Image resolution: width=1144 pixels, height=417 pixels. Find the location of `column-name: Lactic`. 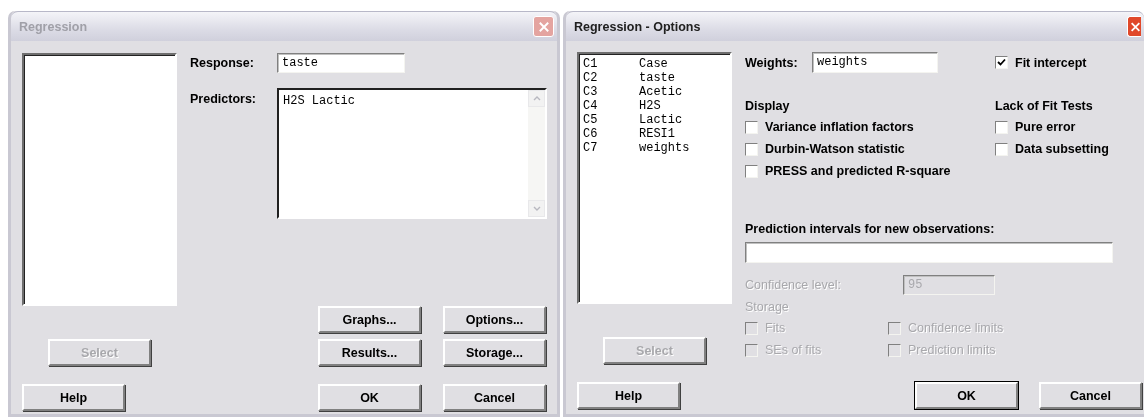

column-name: Lactic is located at coordinates (661, 120).